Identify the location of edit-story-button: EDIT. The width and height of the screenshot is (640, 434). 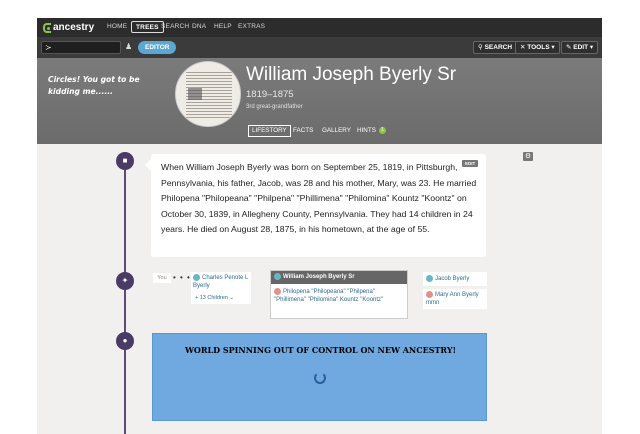
(470, 163).